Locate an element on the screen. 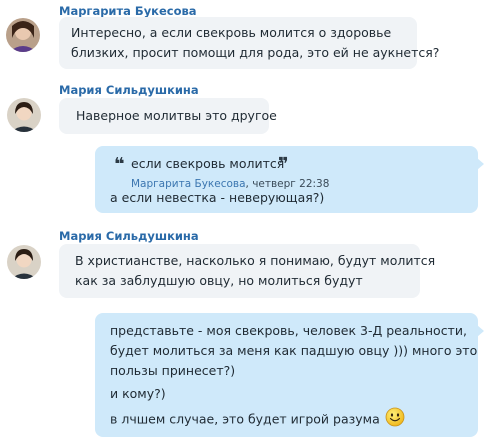 Image resolution: width=493 pixels, height=443 pixels. message-text: Наверное молитвы это другое is located at coordinates (176, 115).